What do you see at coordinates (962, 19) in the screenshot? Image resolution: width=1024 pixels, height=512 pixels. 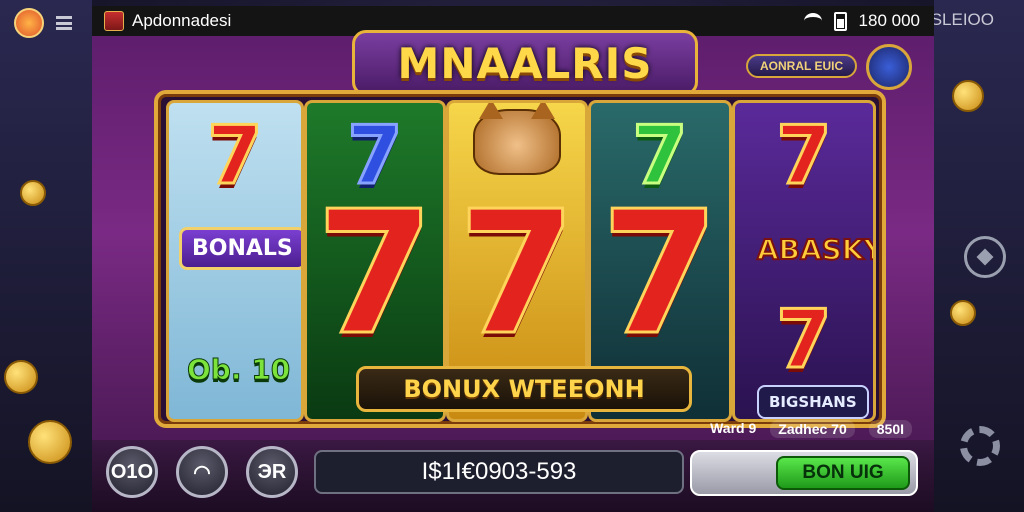 I see `right-corner-text: SLEIOO` at bounding box center [962, 19].